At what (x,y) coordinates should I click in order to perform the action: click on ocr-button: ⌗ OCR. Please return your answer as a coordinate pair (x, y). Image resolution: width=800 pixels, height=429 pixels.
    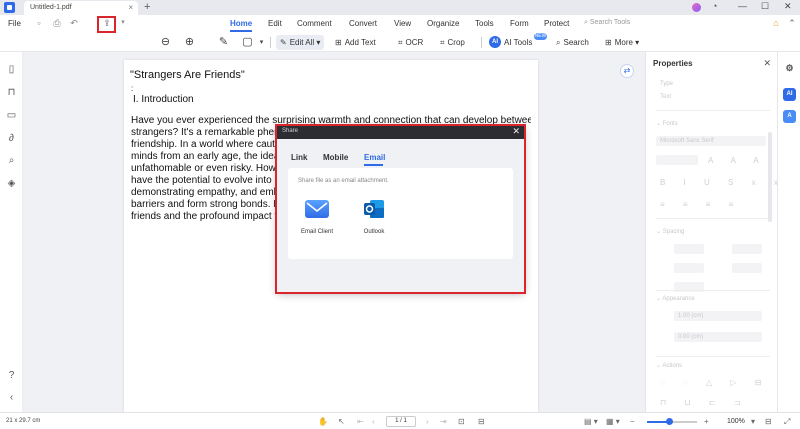
    Looking at the image, I should click on (410, 43).